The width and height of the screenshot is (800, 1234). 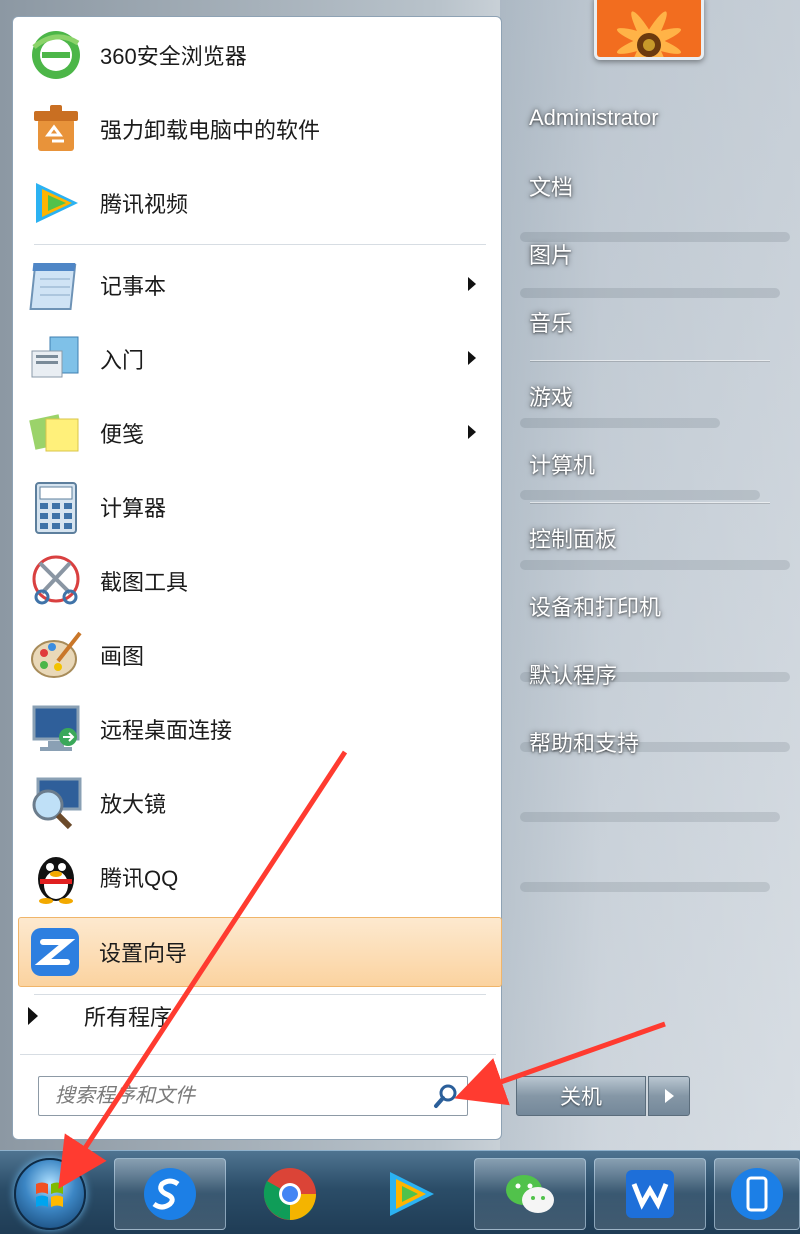 I want to click on setup-wizard-icon, so click(x=55, y=952).